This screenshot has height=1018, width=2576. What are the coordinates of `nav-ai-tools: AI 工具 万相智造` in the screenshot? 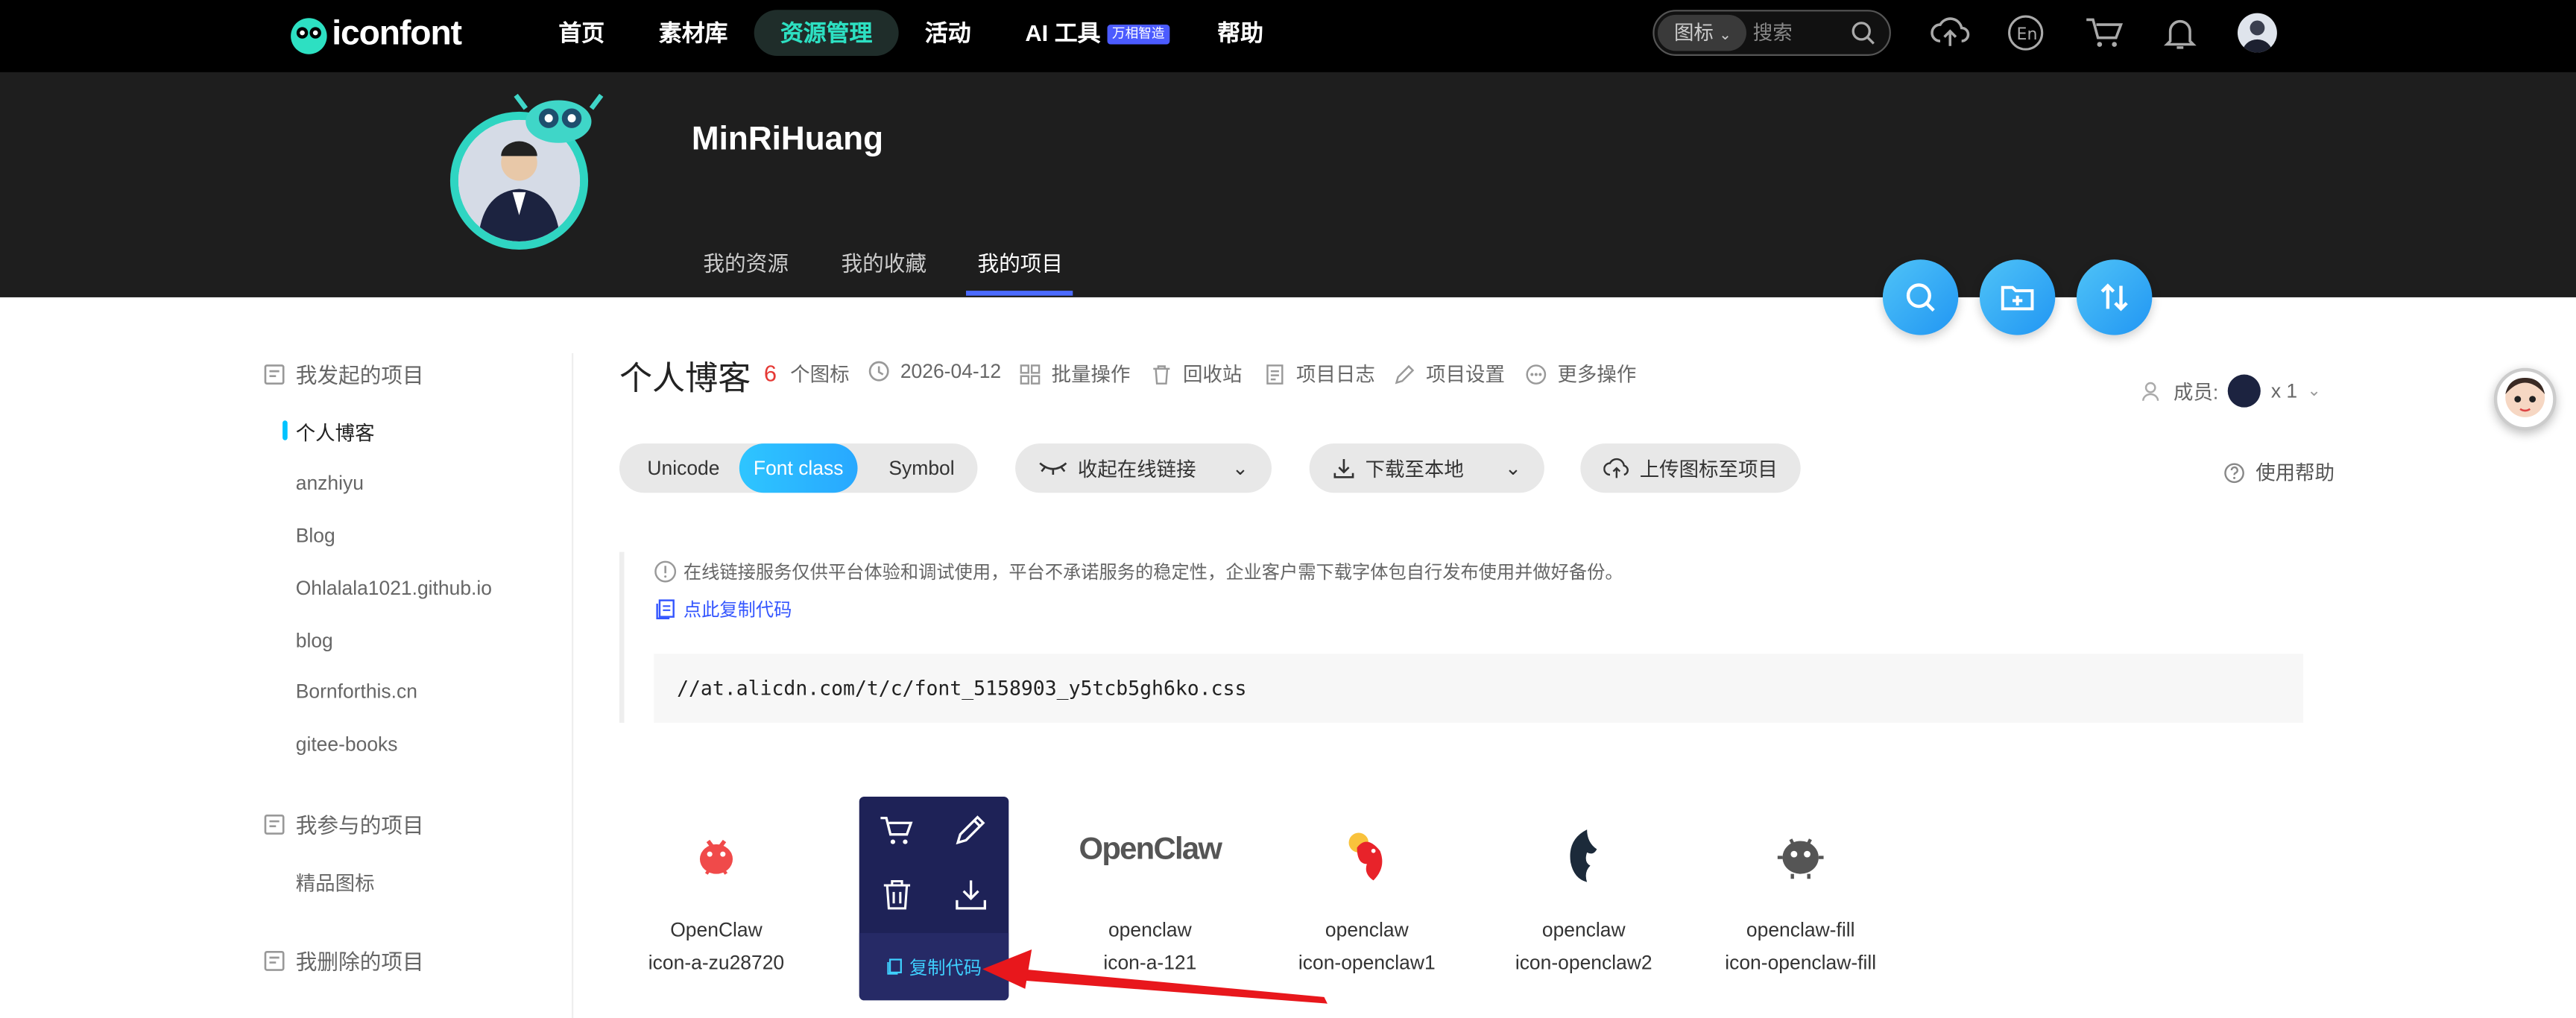 It's located at (1097, 33).